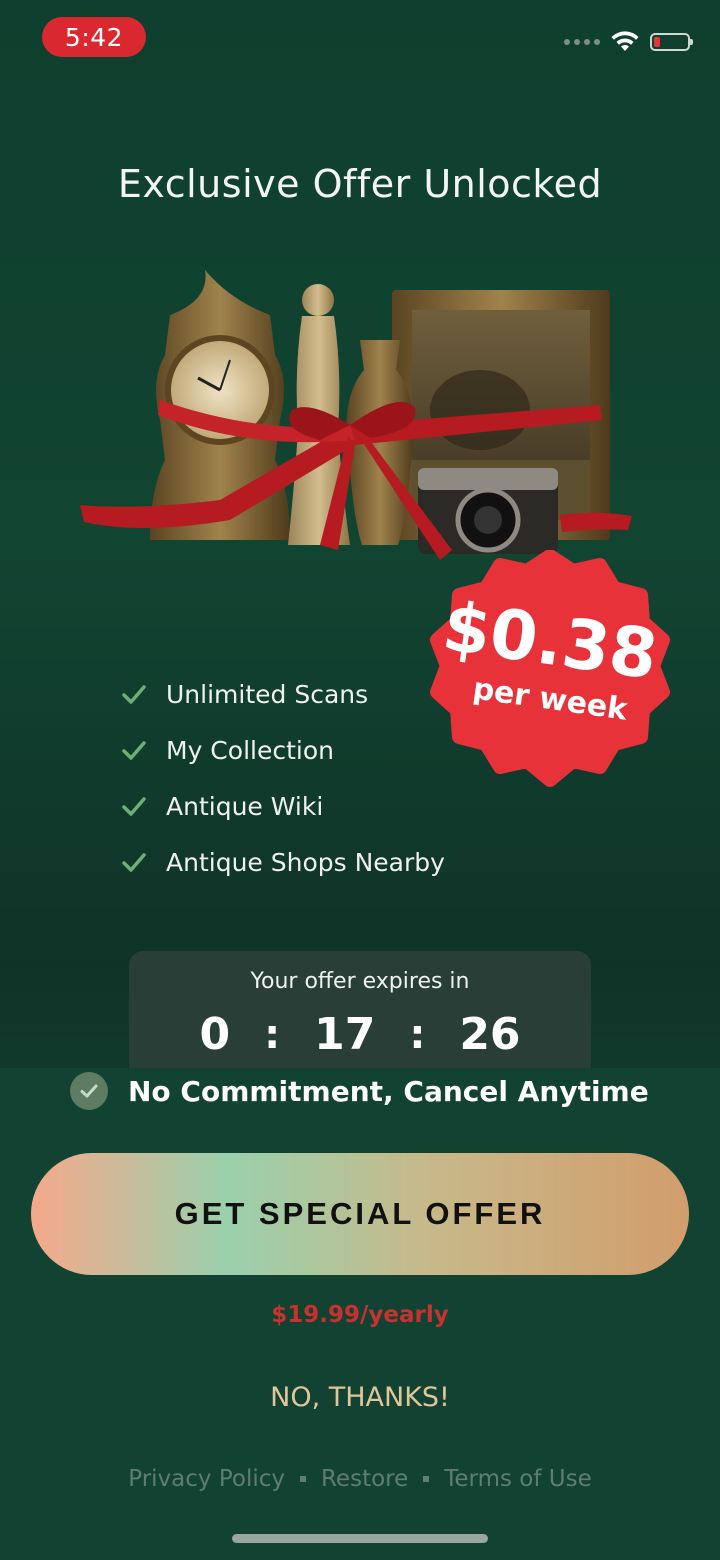 Image resolution: width=720 pixels, height=1560 pixels. Describe the element at coordinates (388, 1091) in the screenshot. I see `commitment-text: No Commitment, Cancel Anytime` at that location.